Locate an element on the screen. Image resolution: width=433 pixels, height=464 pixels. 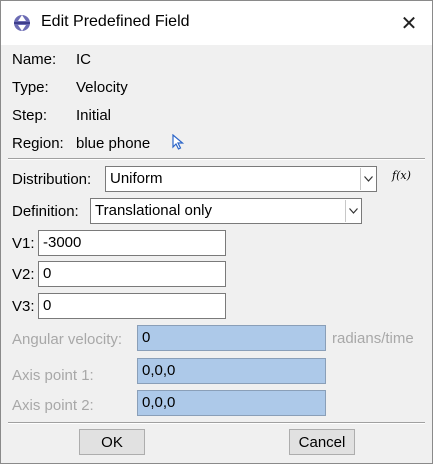
close-button: ✕ is located at coordinates (409, 23).